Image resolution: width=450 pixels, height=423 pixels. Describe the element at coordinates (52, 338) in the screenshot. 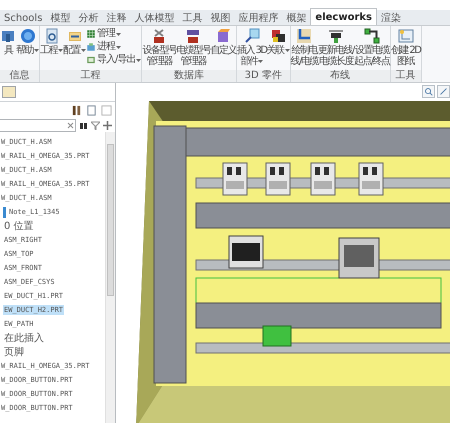

I see `tree-item: 在此插入` at that location.